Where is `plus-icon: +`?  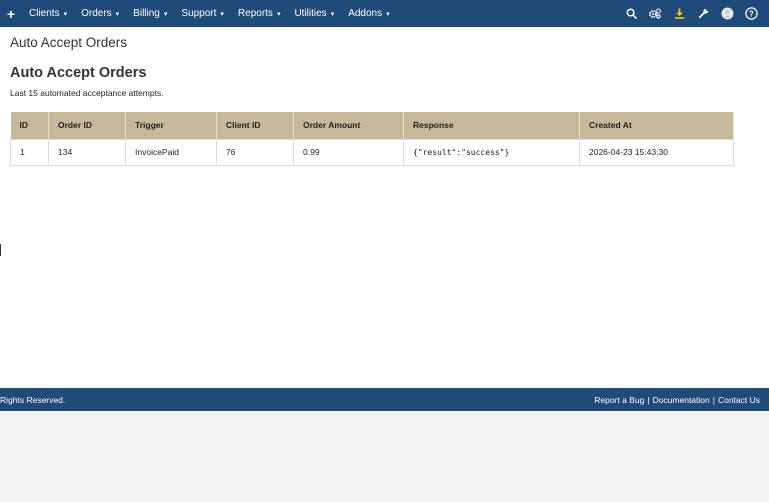 plus-icon: + is located at coordinates (11, 13).